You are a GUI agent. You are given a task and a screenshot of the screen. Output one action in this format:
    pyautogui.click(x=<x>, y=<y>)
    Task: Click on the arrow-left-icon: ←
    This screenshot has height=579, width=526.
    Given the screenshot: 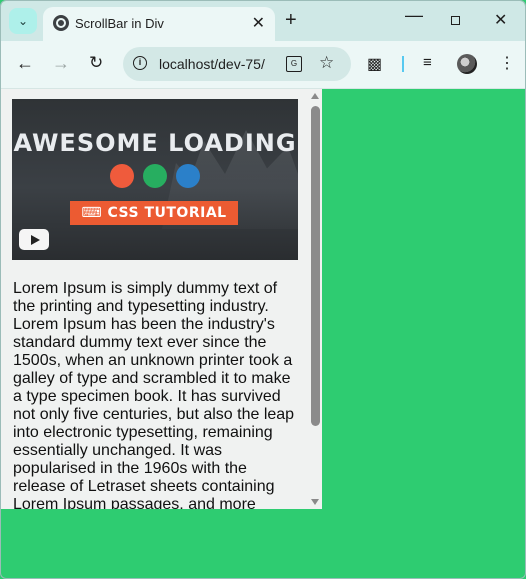 What is the action you would take?
    pyautogui.click(x=25, y=63)
    